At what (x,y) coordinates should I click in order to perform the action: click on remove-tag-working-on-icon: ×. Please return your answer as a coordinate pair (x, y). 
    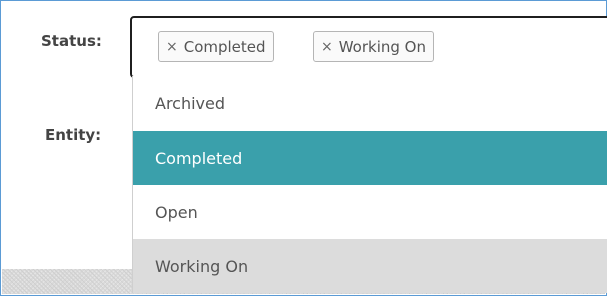
    Looking at the image, I should click on (327, 47).